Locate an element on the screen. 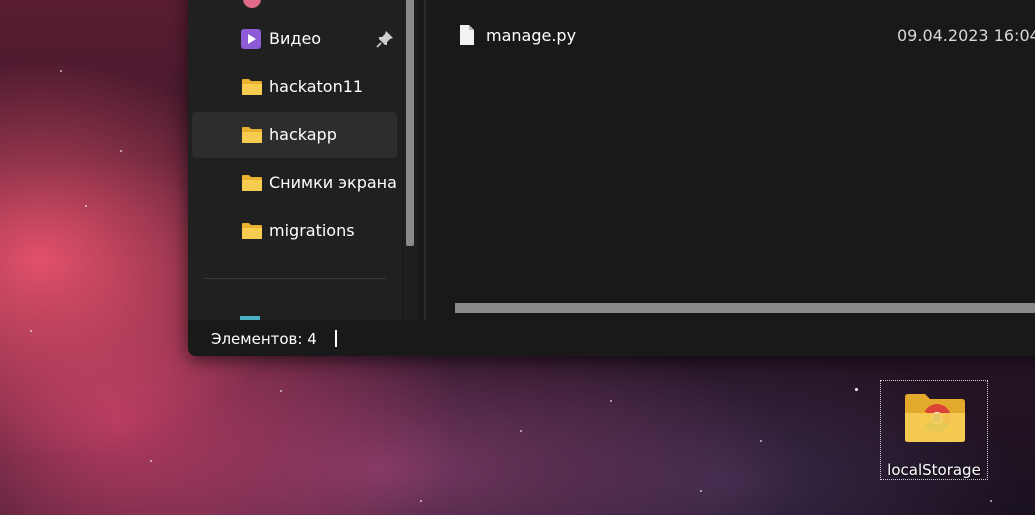  music-icon is located at coordinates (252, 4).